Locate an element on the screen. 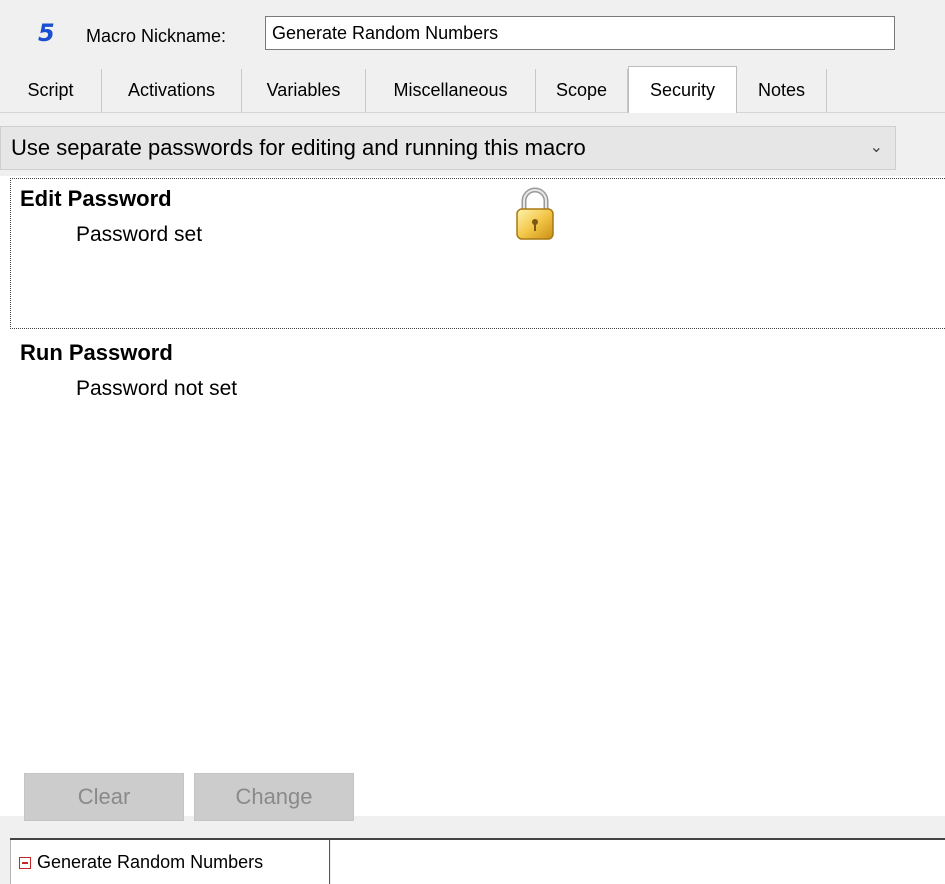 This screenshot has height=884, width=945. run-password-title: Run Password is located at coordinates (96, 352).